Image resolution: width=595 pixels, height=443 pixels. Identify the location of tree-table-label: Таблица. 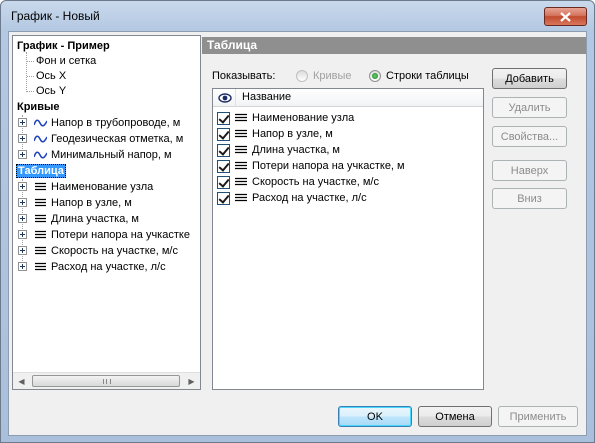
(41, 171).